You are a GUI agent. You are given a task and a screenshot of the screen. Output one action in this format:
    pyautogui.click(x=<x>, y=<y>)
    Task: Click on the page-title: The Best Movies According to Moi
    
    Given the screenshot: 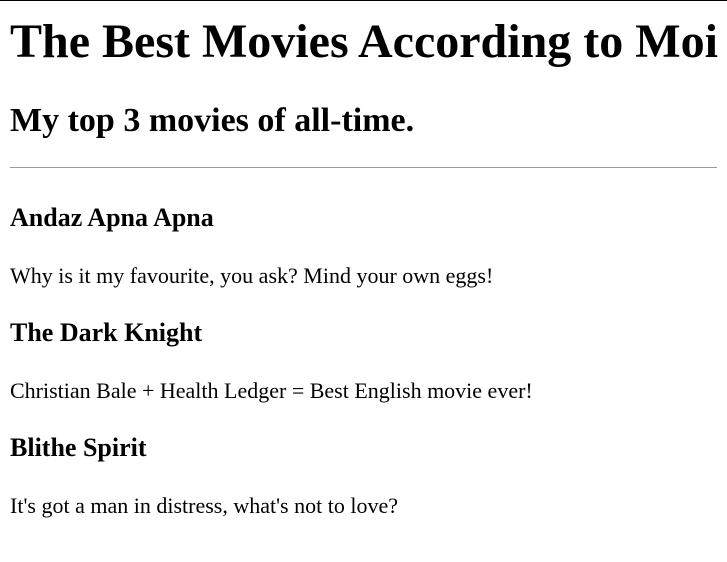 What is the action you would take?
    pyautogui.click(x=364, y=41)
    